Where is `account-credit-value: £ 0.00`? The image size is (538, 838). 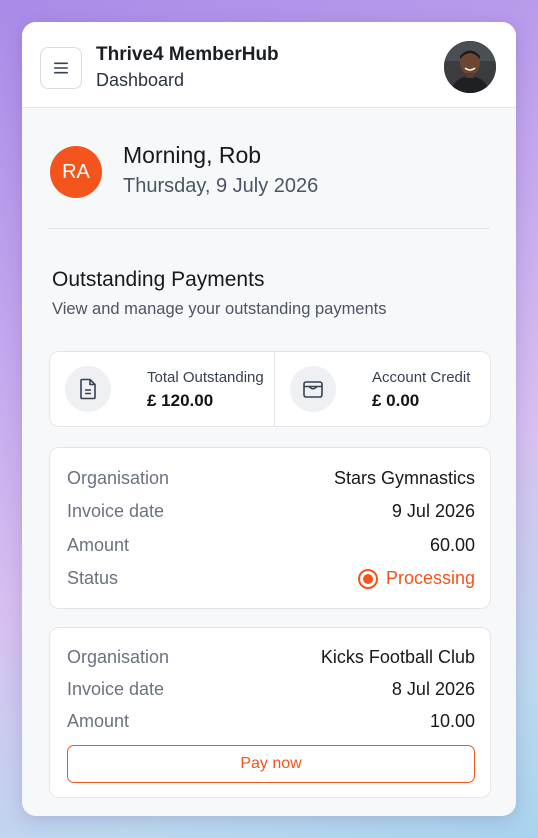 account-credit-value: £ 0.00 is located at coordinates (396, 400).